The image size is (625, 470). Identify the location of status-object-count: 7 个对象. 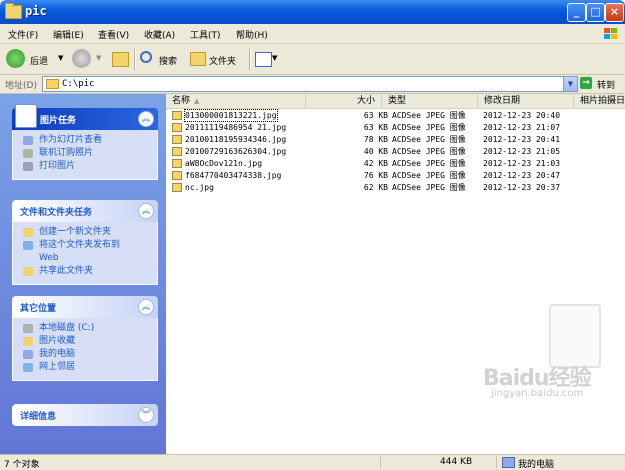
(22, 465).